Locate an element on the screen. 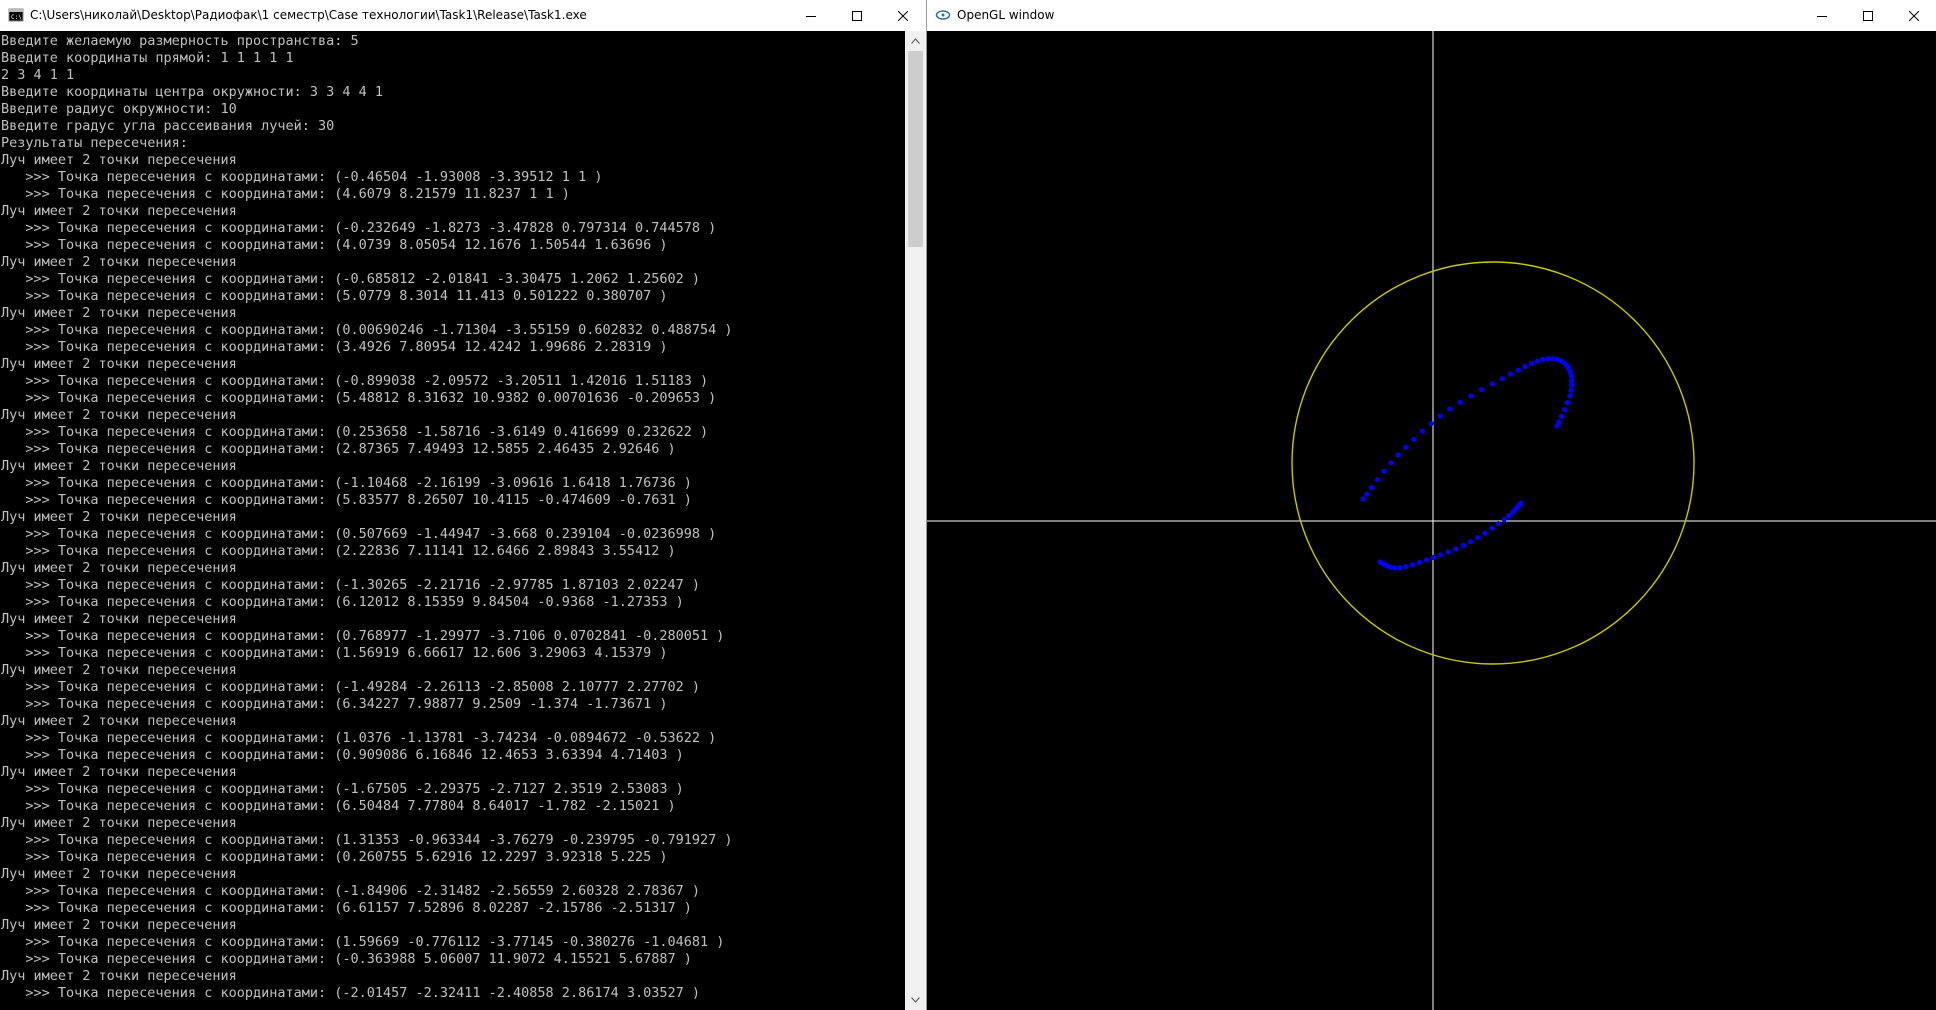 The image size is (1936, 1010). chevron-down-icon is located at coordinates (915, 1000).